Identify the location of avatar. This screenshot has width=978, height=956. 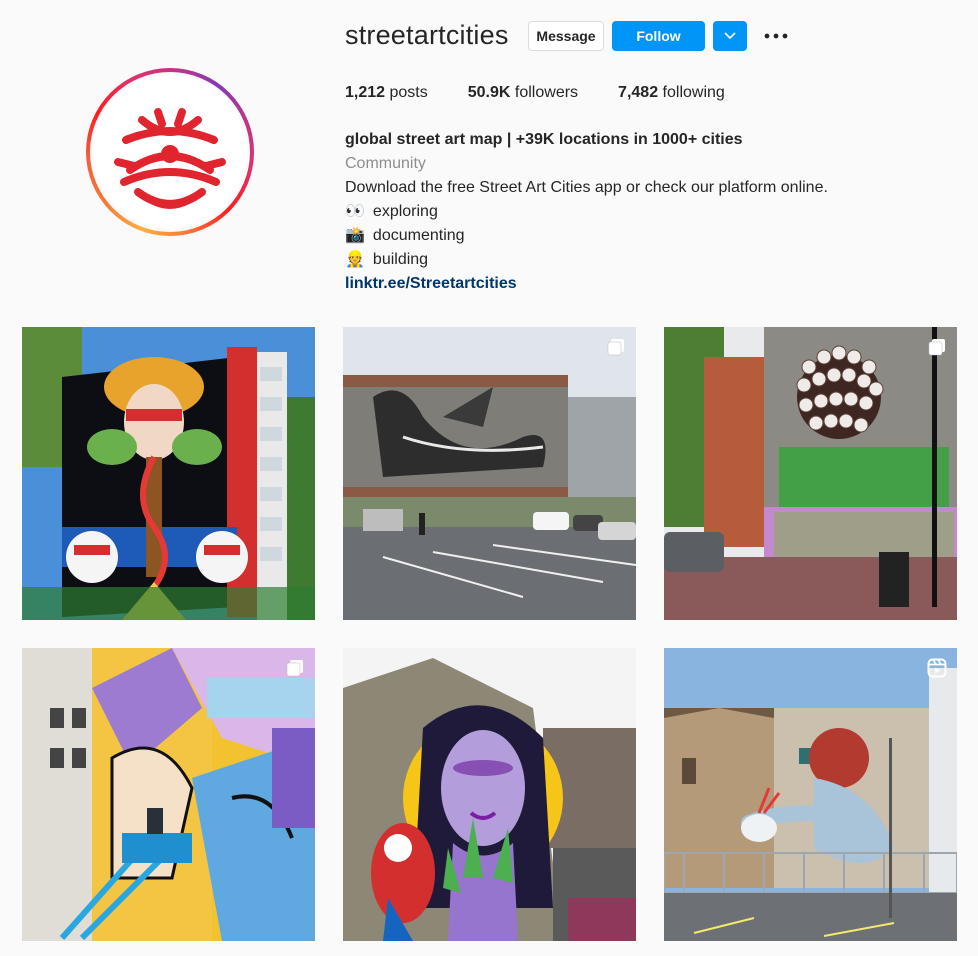
(170, 152).